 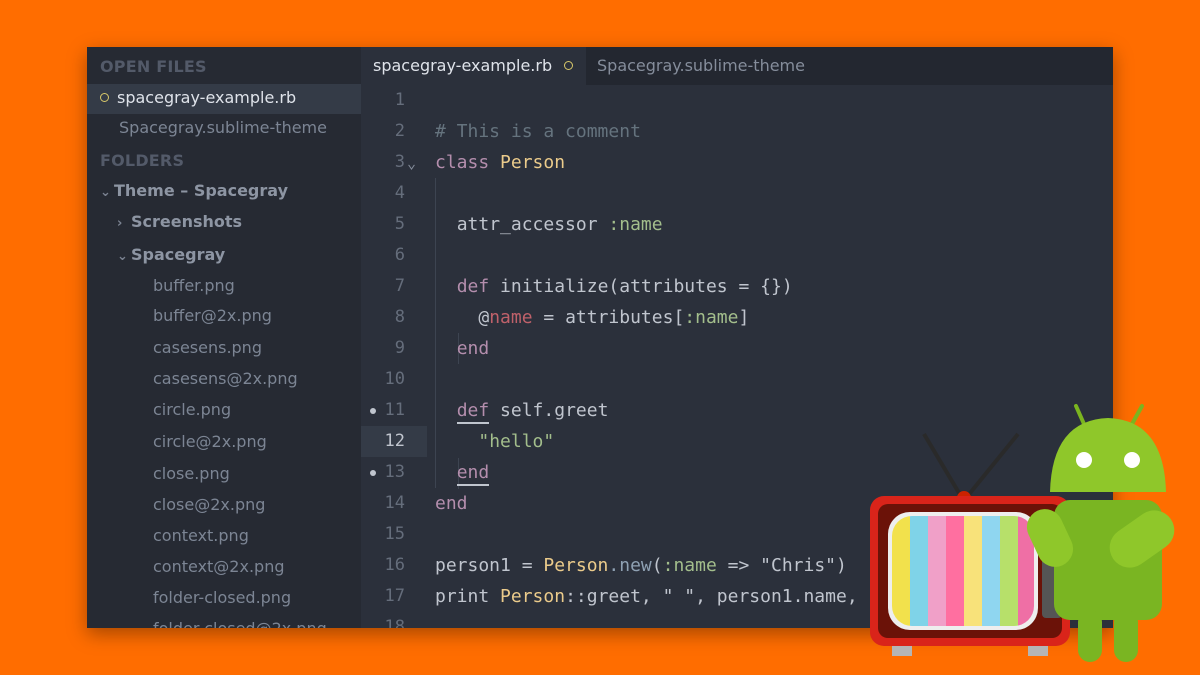 What do you see at coordinates (191, 473) in the screenshot?
I see `file-item: close.png` at bounding box center [191, 473].